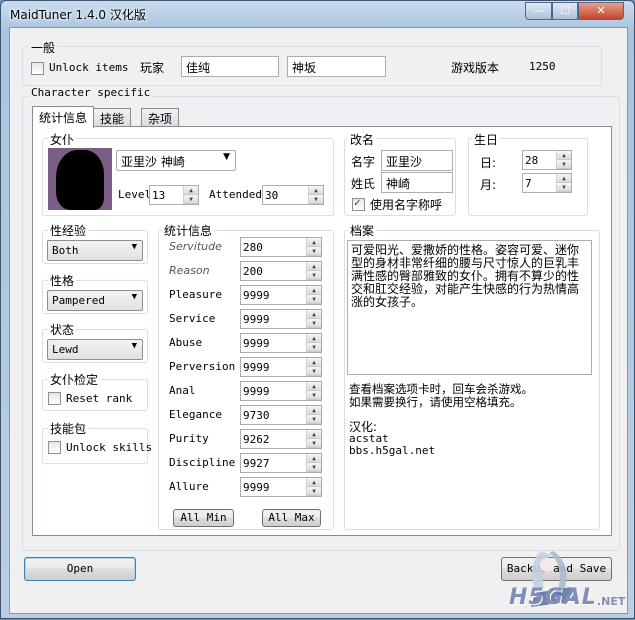 This screenshot has height=620, width=635. What do you see at coordinates (362, 230) in the screenshot?
I see `profile-legend: 档案` at bounding box center [362, 230].